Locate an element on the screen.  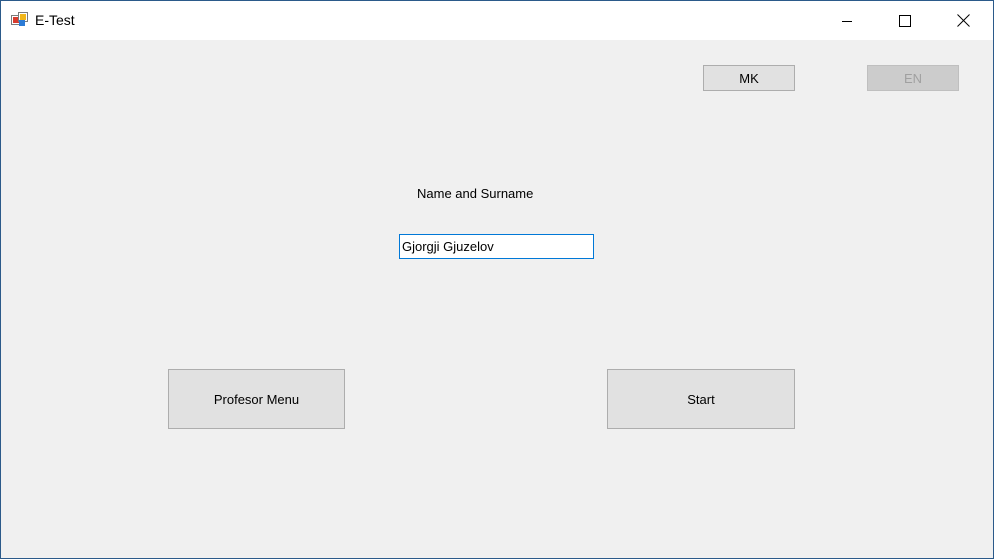
minimize-button is located at coordinates (847, 20).